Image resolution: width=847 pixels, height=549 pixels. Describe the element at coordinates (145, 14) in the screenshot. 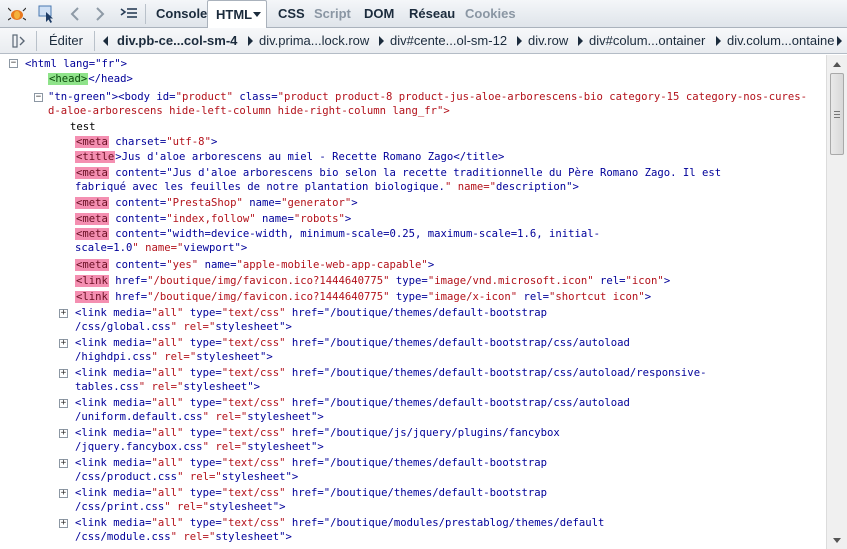

I see `toolbar-separator` at that location.